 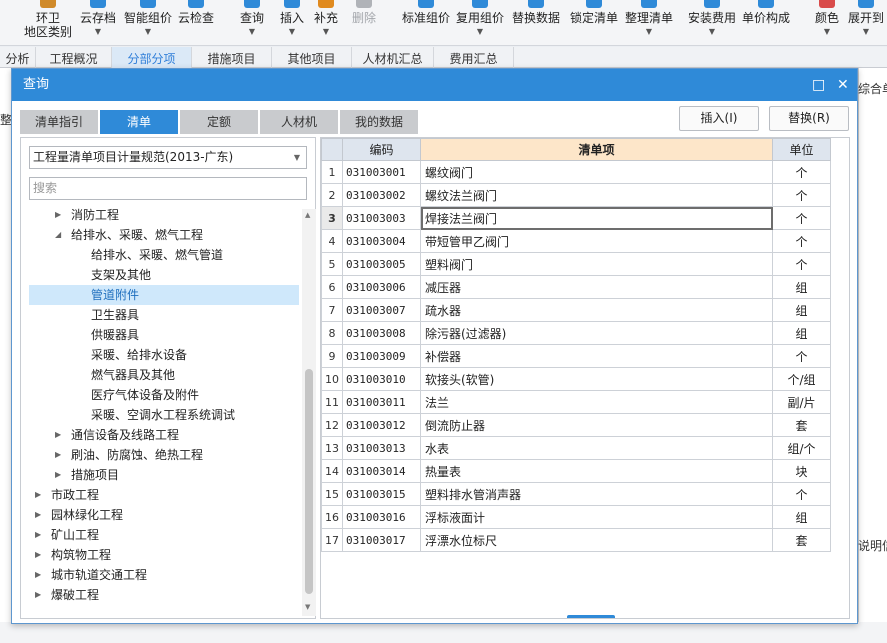 What do you see at coordinates (591, 616) in the screenshot?
I see `panel-collapse-handle` at bounding box center [591, 616].